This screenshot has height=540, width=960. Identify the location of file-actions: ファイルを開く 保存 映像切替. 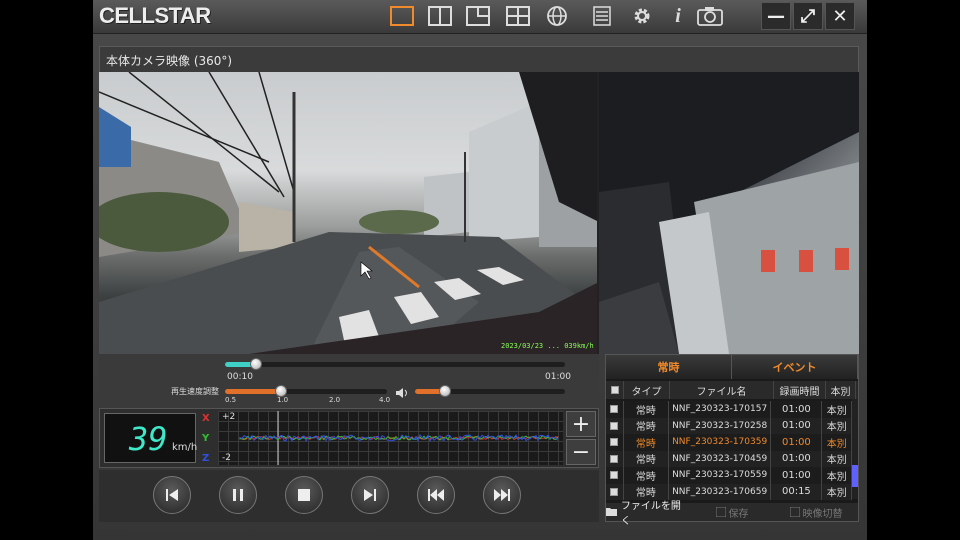
(732, 514).